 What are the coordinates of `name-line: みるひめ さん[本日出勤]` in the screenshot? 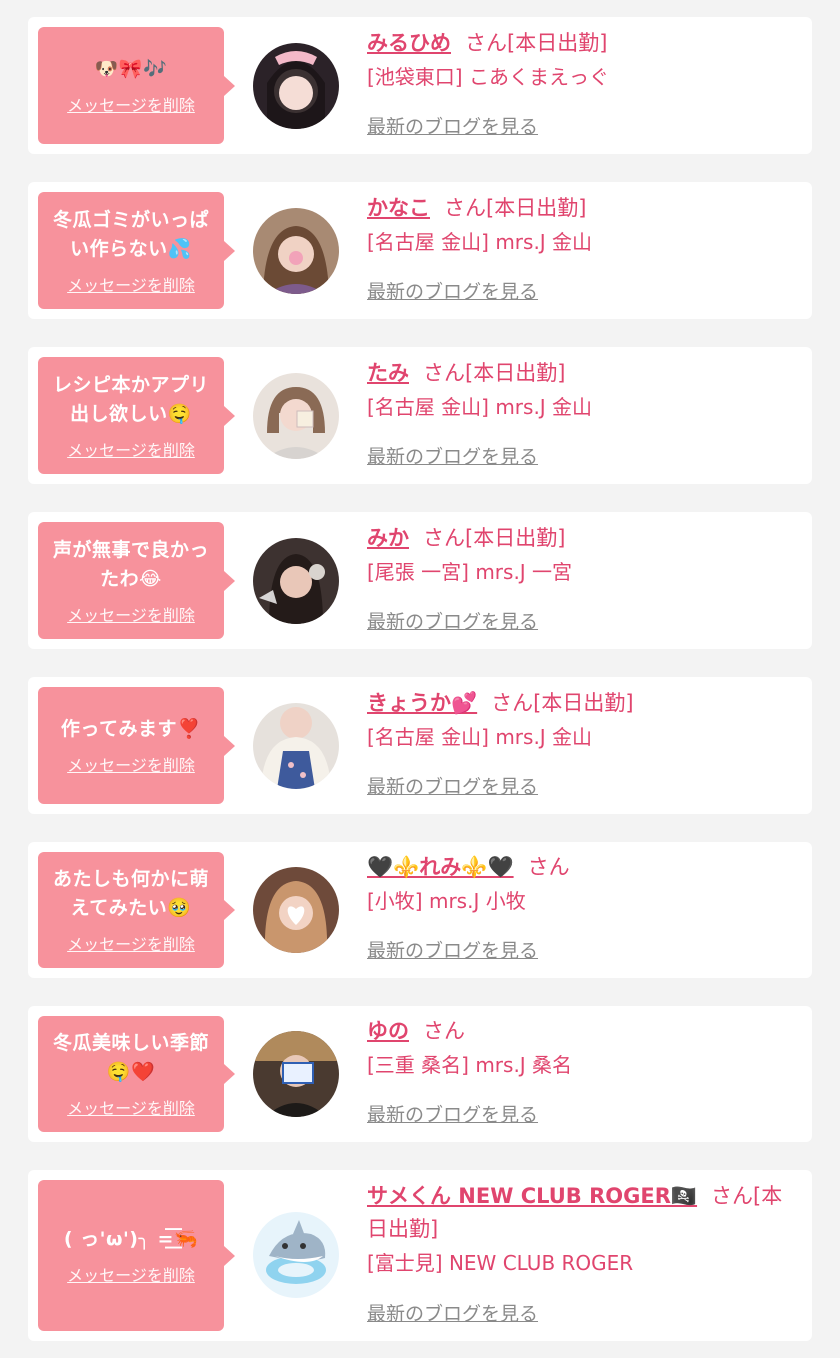 It's located at (580, 43).